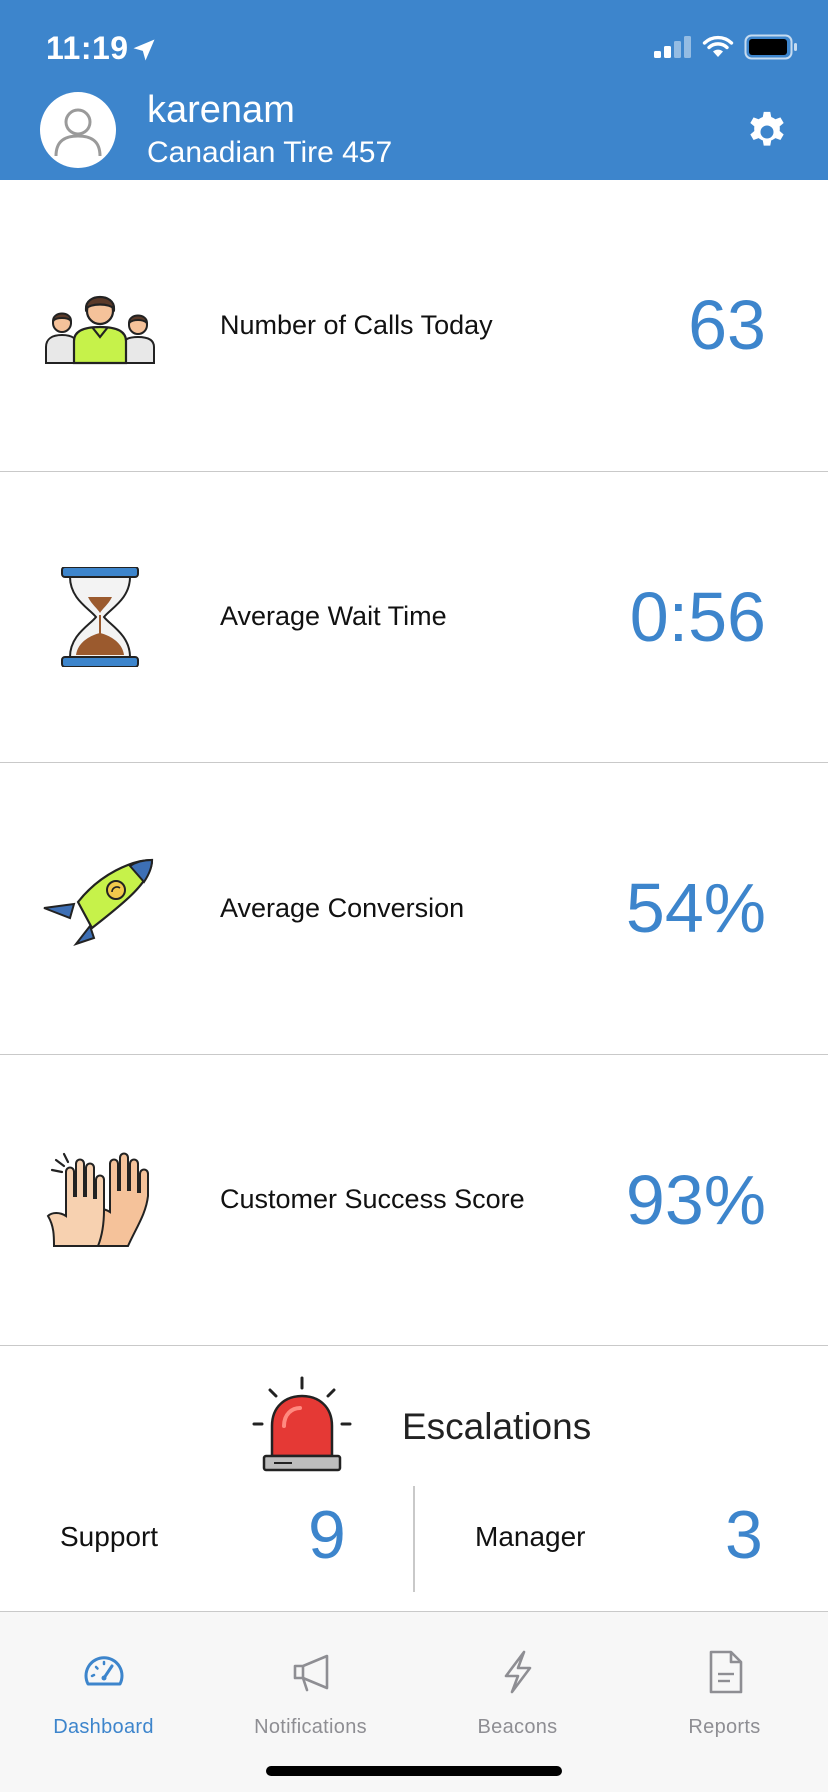 This screenshot has width=828, height=1792. What do you see at coordinates (672, 47) in the screenshot?
I see `cellular-signal-icon` at bounding box center [672, 47].